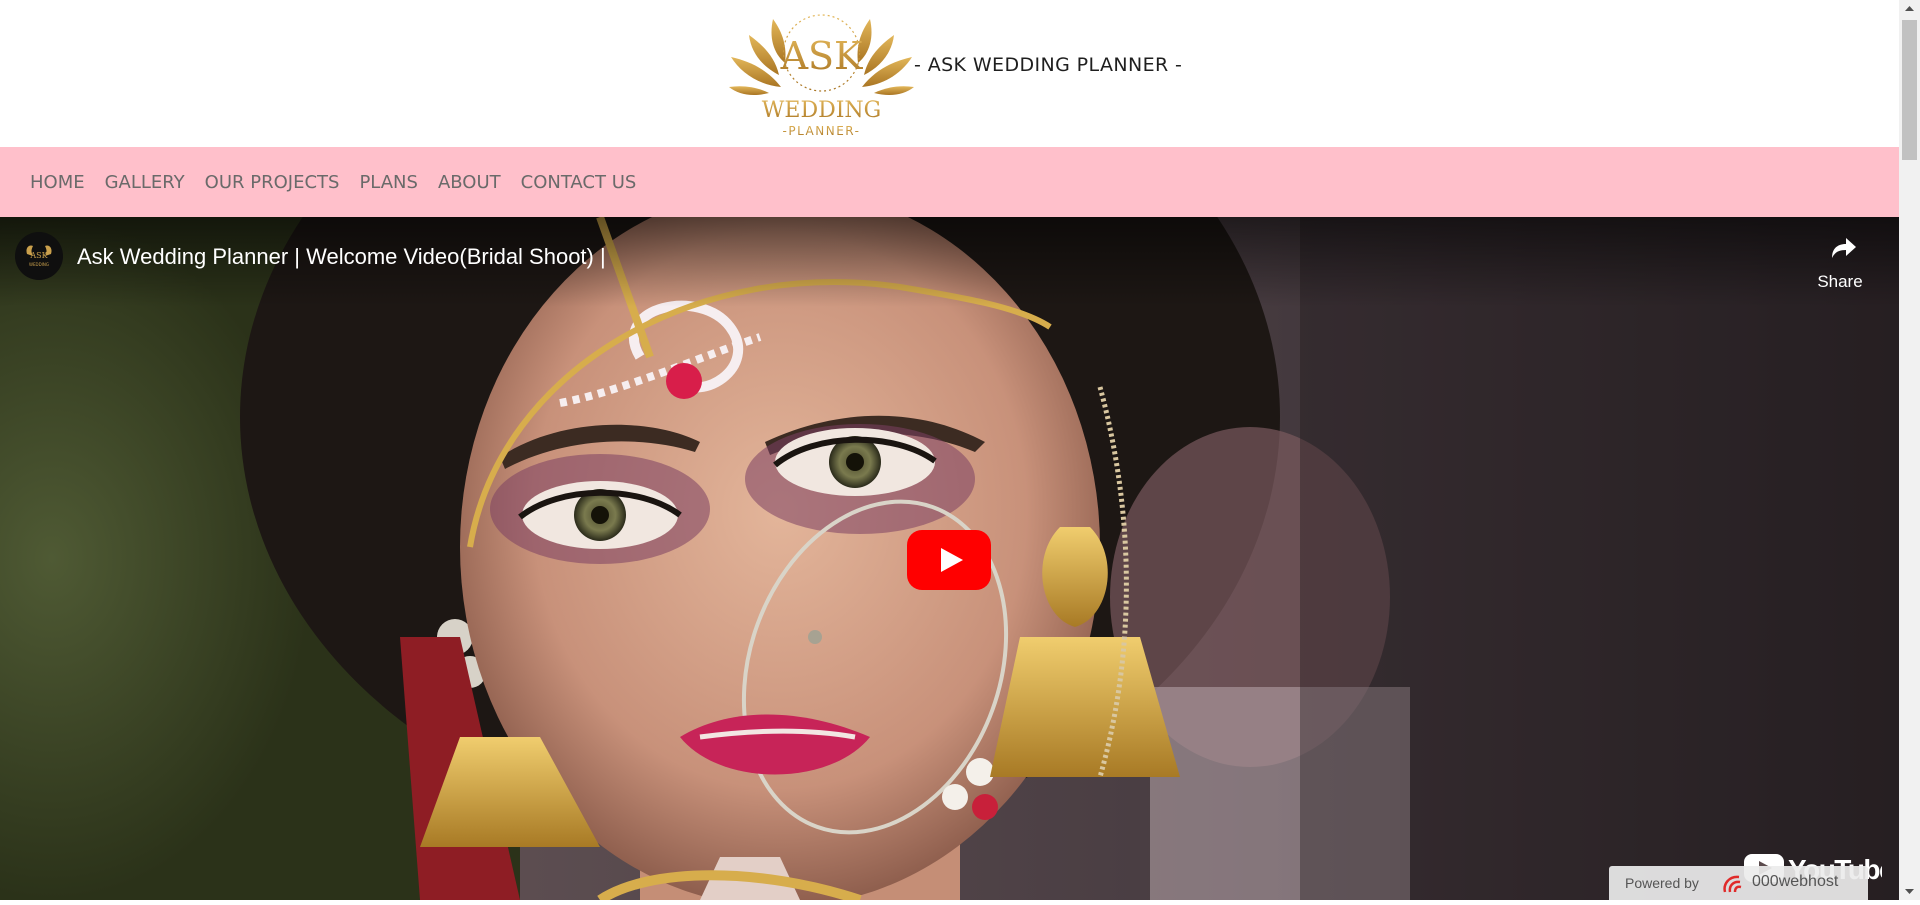 This screenshot has width=1920, height=905. Describe the element at coordinates (1048, 65) in the screenshot. I see `brand-text: - ASK WEDDING PLANNER -` at that location.